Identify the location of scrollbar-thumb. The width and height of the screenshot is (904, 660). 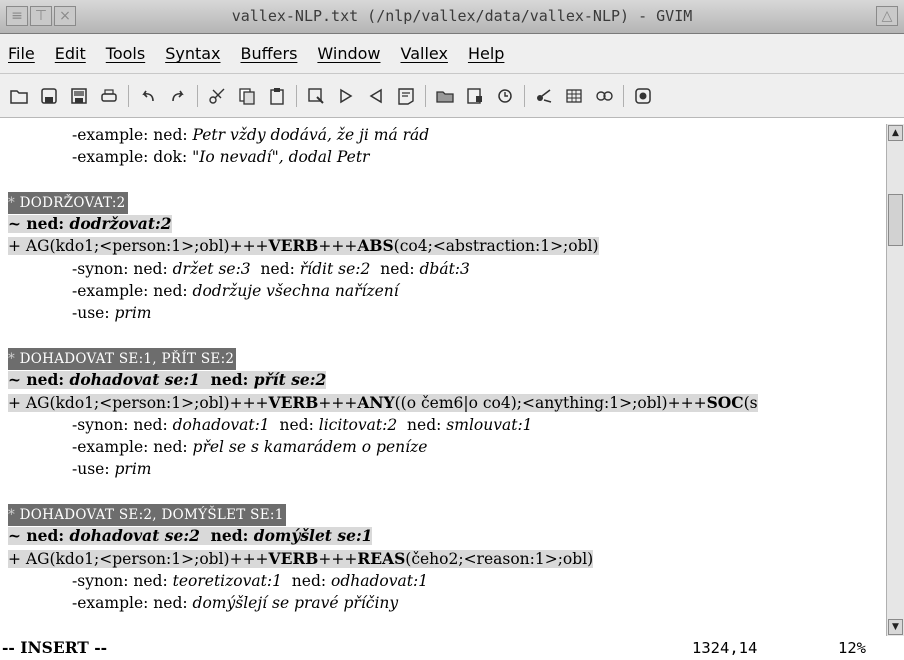
(895, 220).